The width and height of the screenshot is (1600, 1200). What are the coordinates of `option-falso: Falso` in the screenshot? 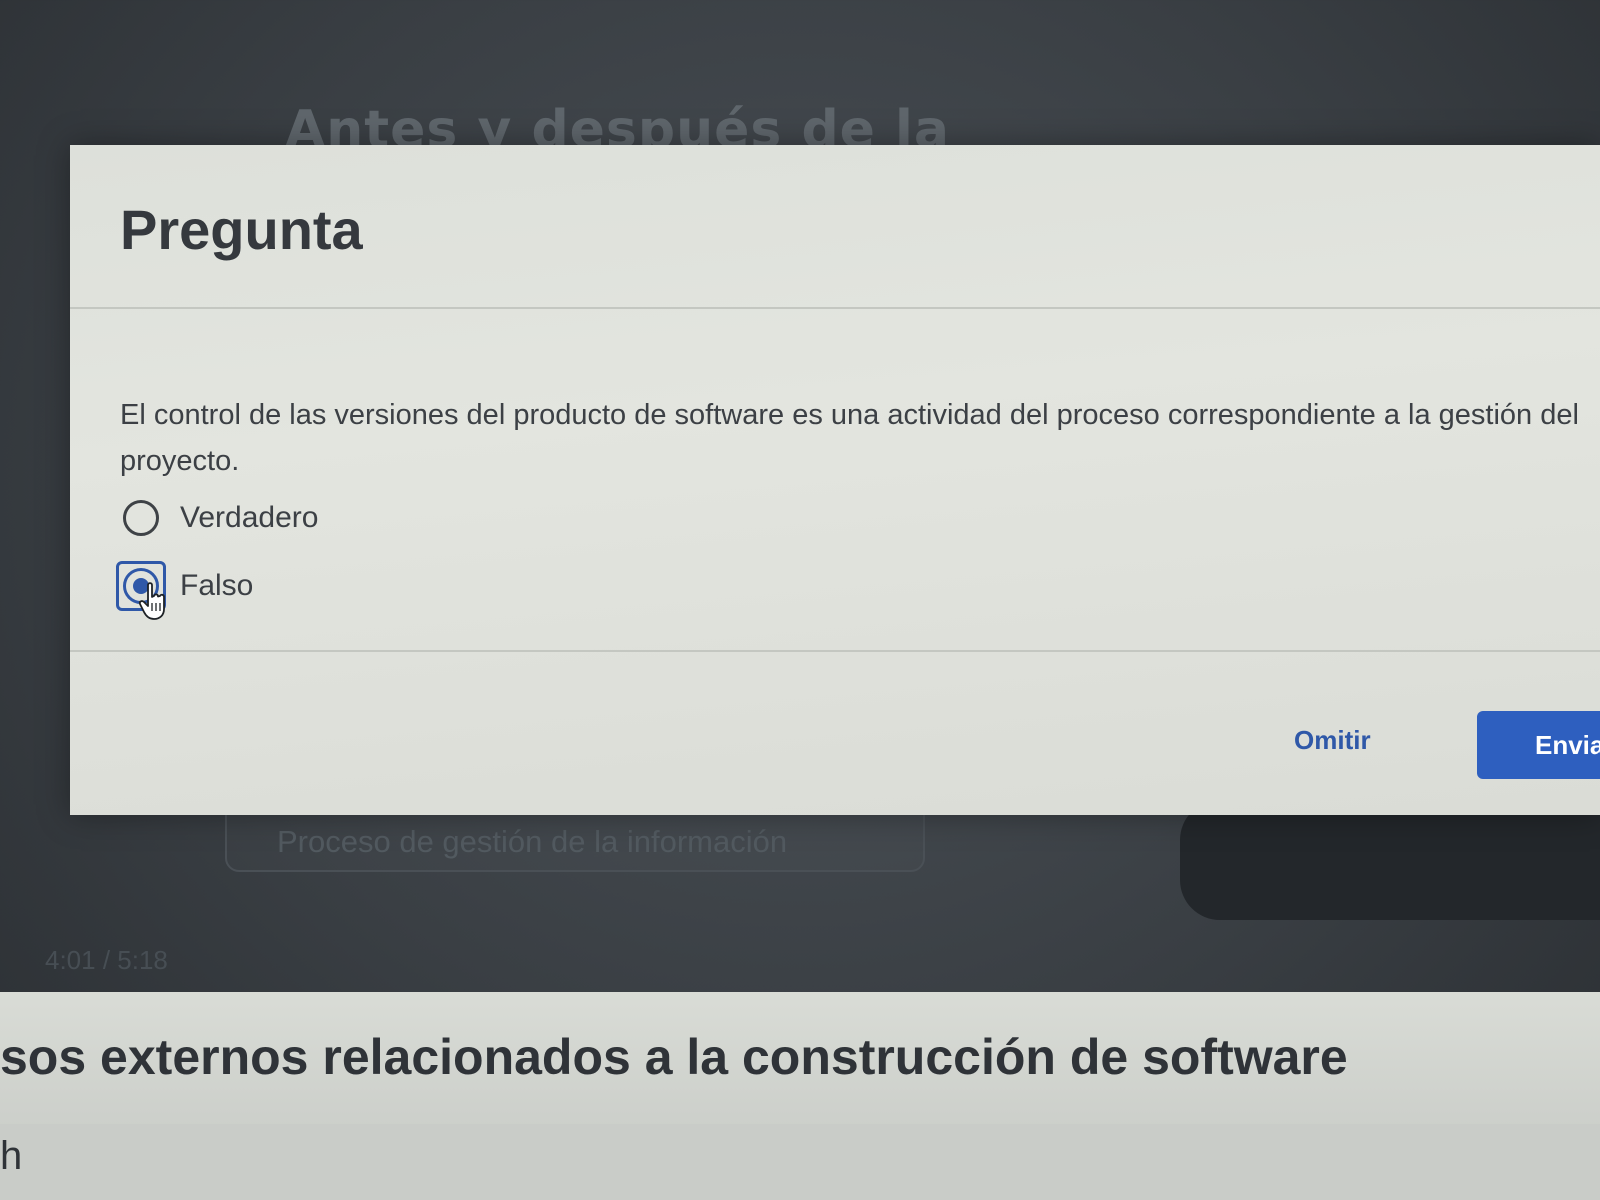 It's located at (184, 586).